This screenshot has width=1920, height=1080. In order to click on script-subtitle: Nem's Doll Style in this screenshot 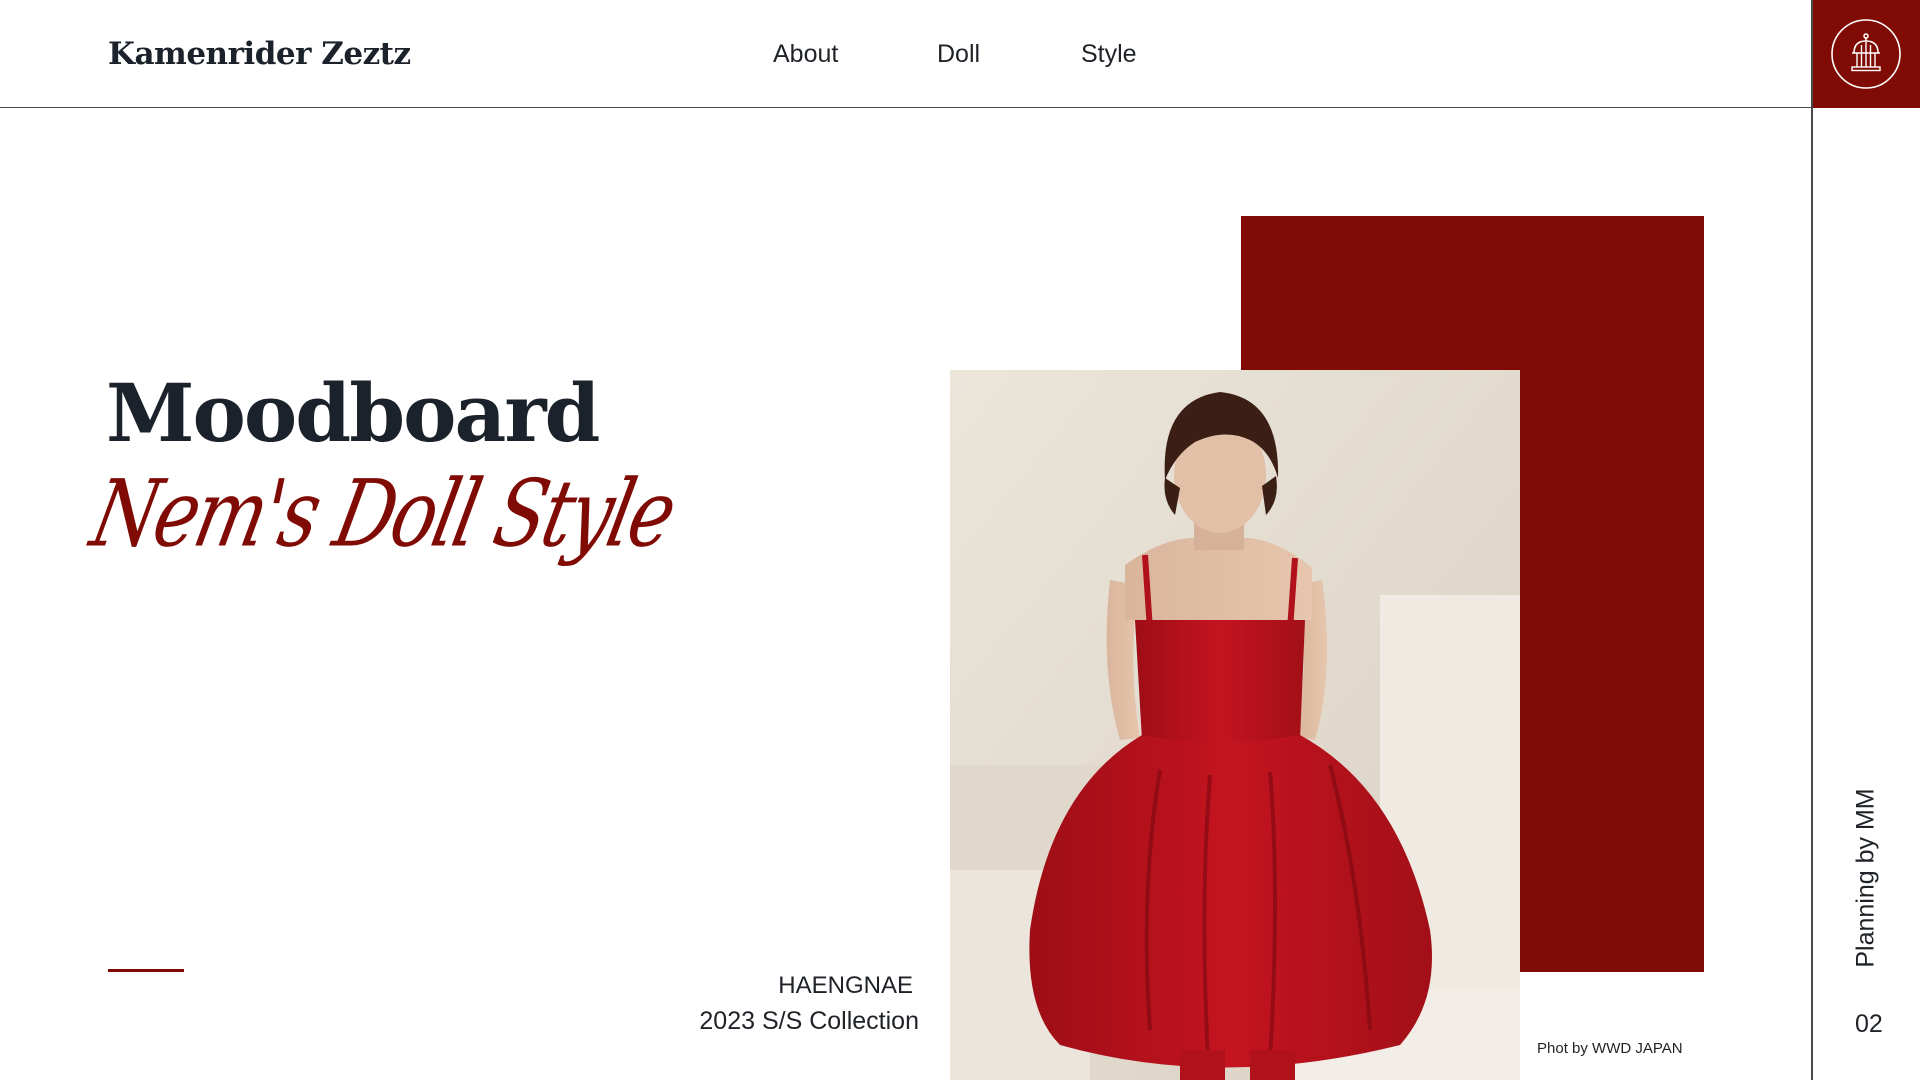, I will do `click(382, 514)`.